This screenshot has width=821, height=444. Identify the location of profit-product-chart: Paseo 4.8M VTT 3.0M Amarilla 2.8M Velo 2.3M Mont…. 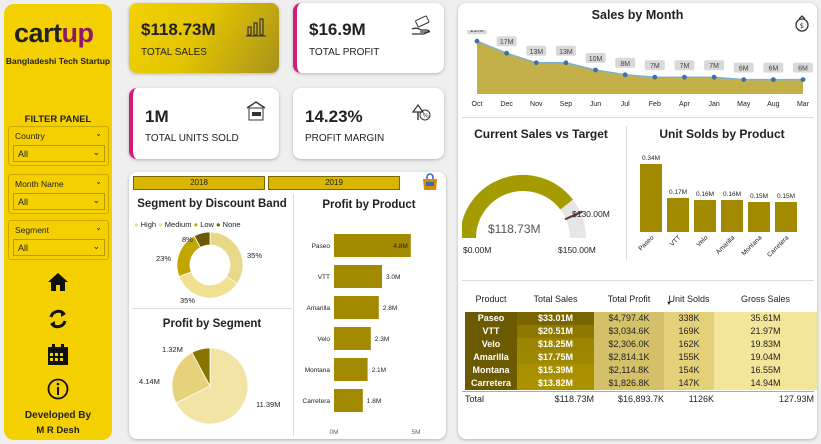
(362, 335).